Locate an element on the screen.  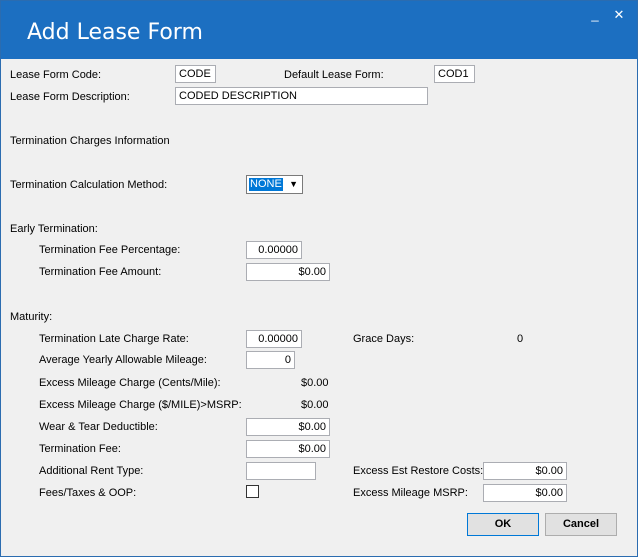
early-termination-heading: Early Termination: is located at coordinates (54, 229).